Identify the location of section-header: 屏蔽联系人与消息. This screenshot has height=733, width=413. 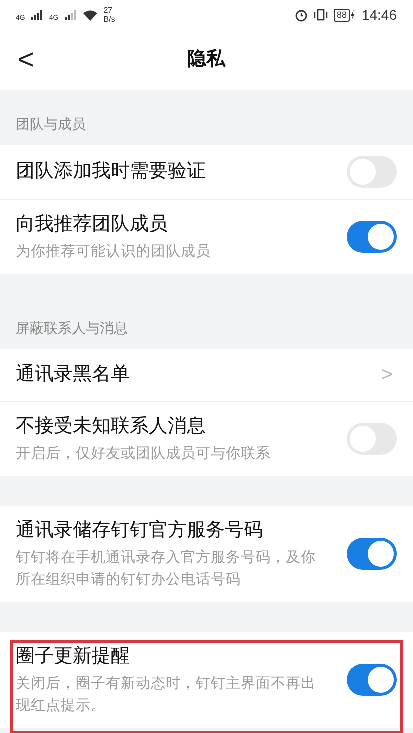
(72, 328).